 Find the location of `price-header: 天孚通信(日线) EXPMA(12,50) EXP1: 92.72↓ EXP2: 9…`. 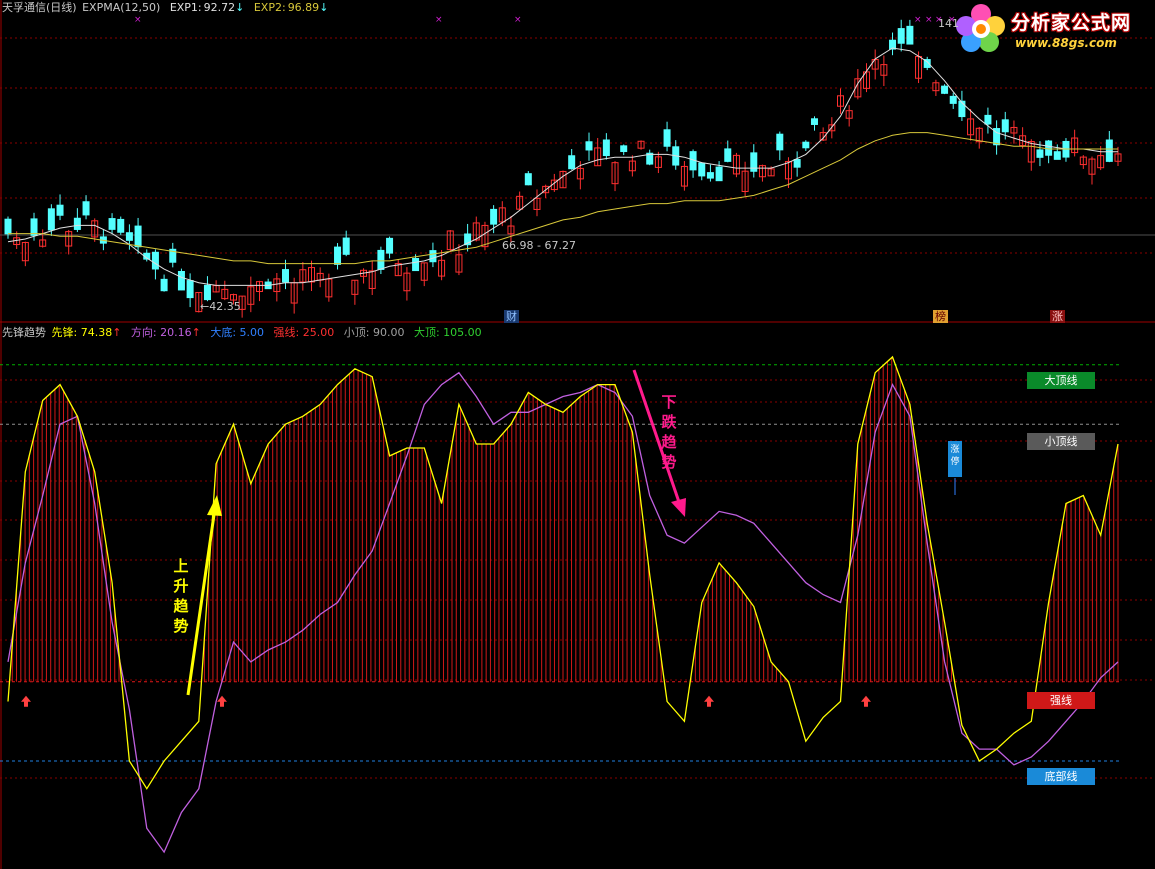

price-header: 天孚通信(日线) EXPMA(12,50) EXP1: 92.72↓ EXP2: 9… is located at coordinates (168, 8).